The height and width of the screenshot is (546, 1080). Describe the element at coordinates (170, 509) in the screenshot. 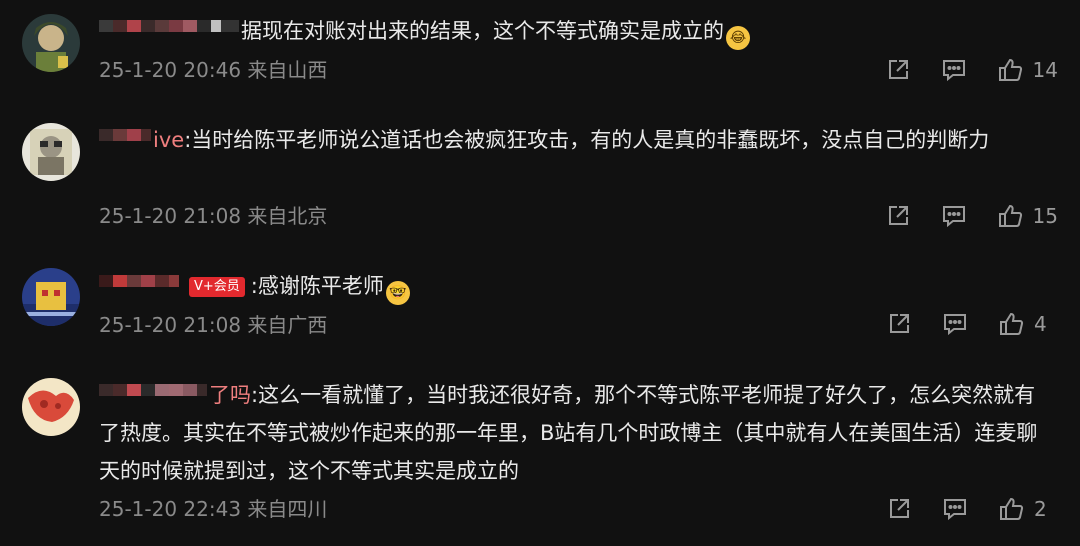

I see `timestamp: 25-1-20 22:43` at that location.